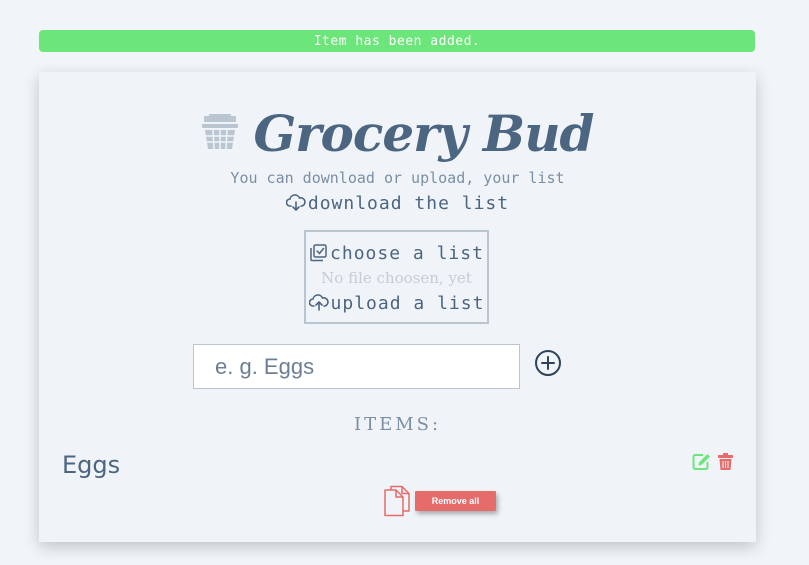 The height and width of the screenshot is (565, 809). I want to click on trash-icon, so click(725, 461).